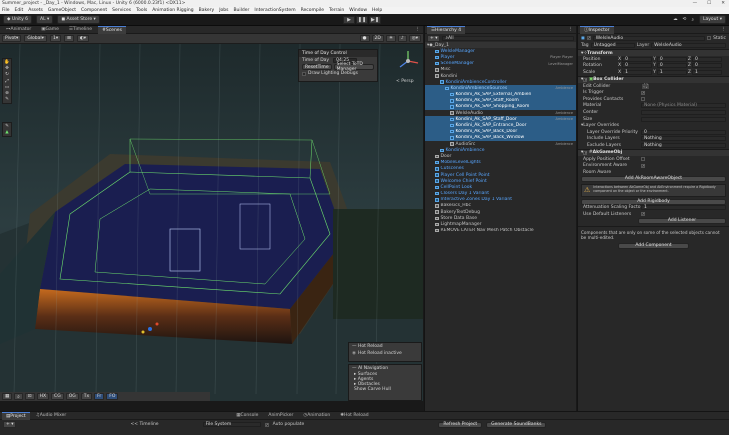 This screenshot has height=435, width=729. Describe the element at coordinates (653, 178) in the screenshot. I see `add-room-aware-button: Add AkRoomAwareObject` at that location.